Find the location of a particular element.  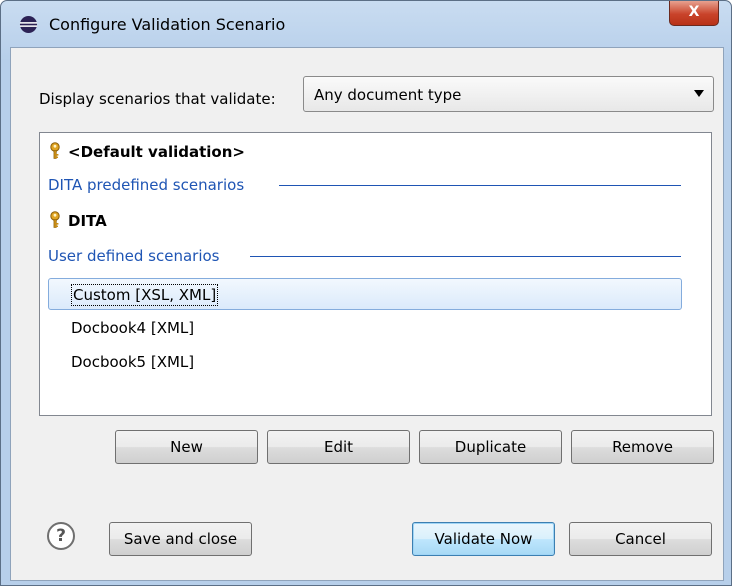

list-item-default-validation: <Default validation> is located at coordinates (146, 152).